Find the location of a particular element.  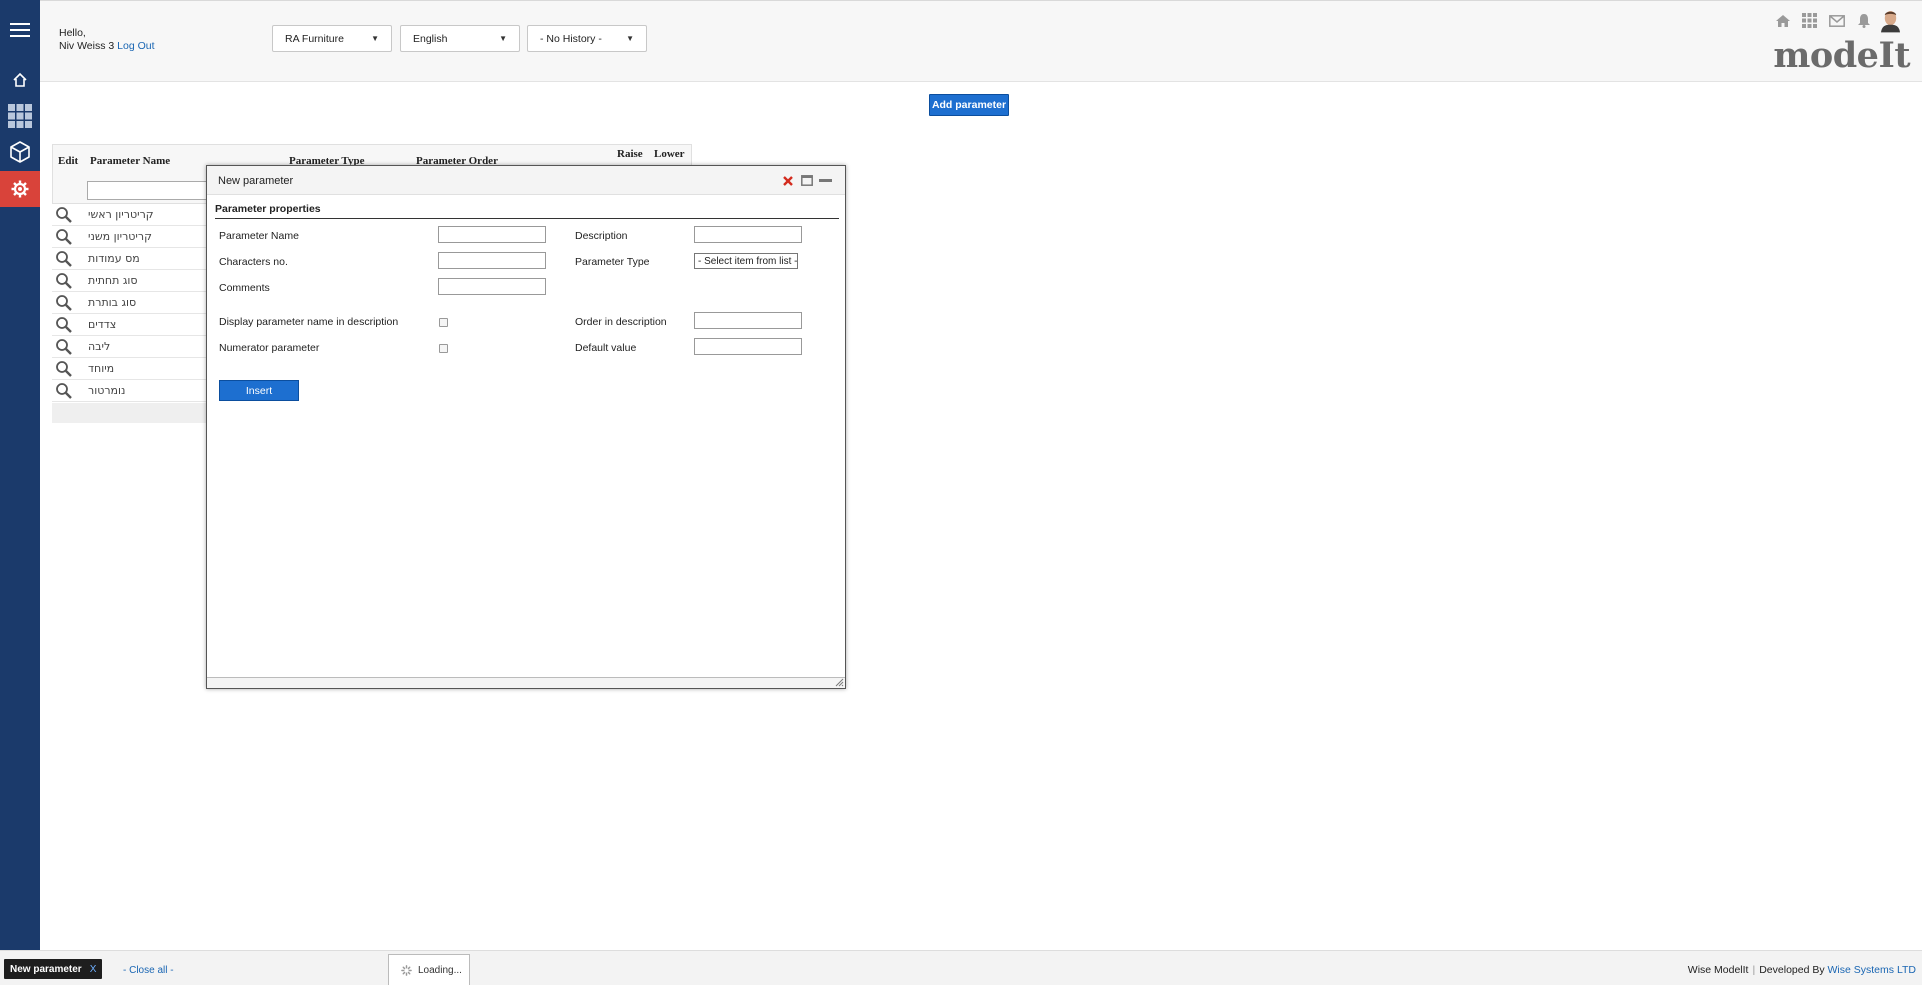

user-greeting: Hello, Niv Weiss 3 Log Out is located at coordinates (107, 40).